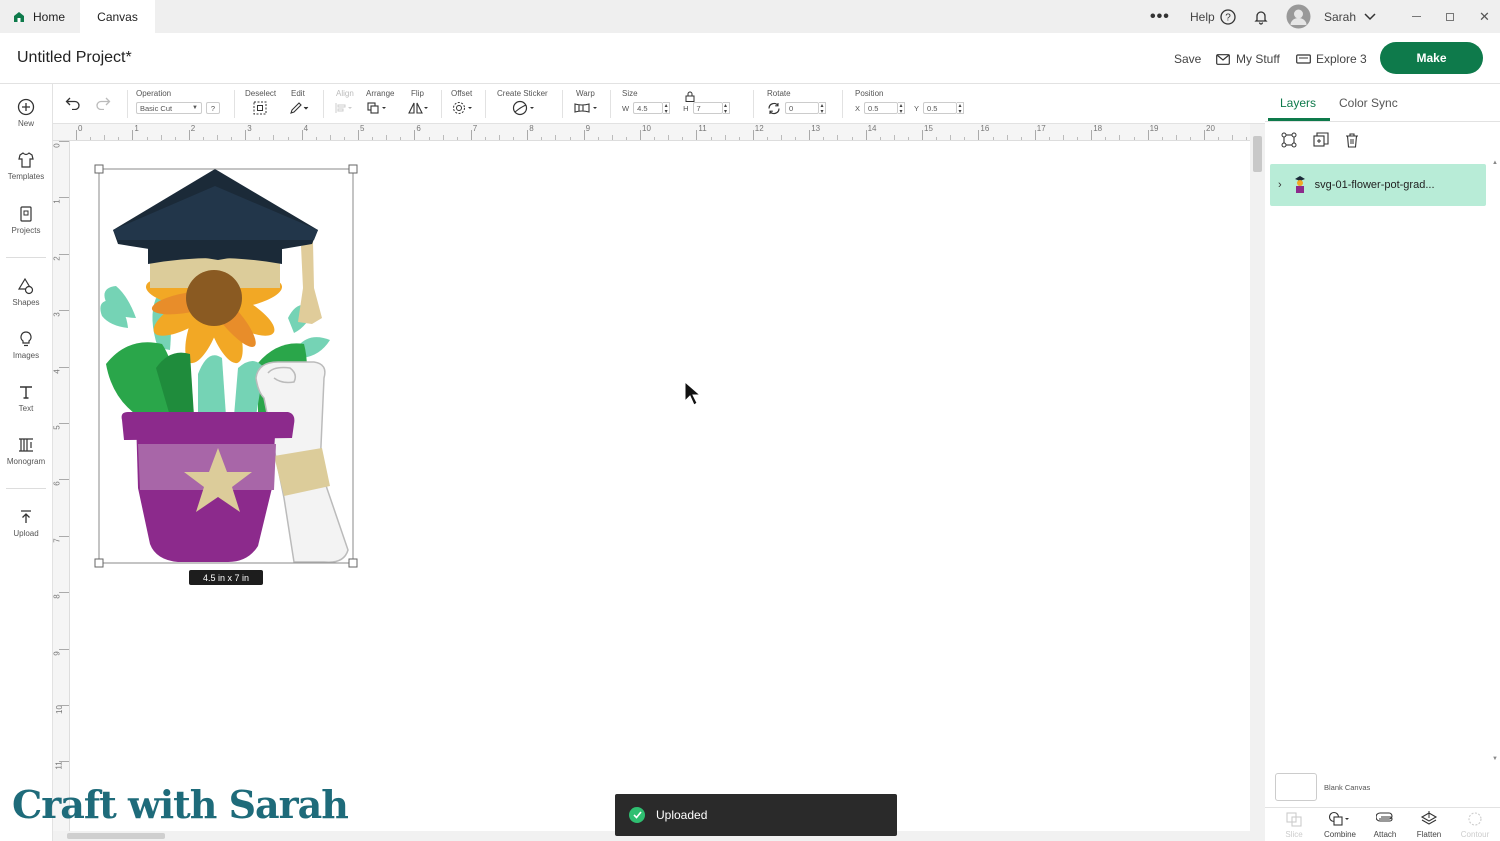 This screenshot has height=841, width=1500. What do you see at coordinates (1289, 140) in the screenshot?
I see `group-icon` at bounding box center [1289, 140].